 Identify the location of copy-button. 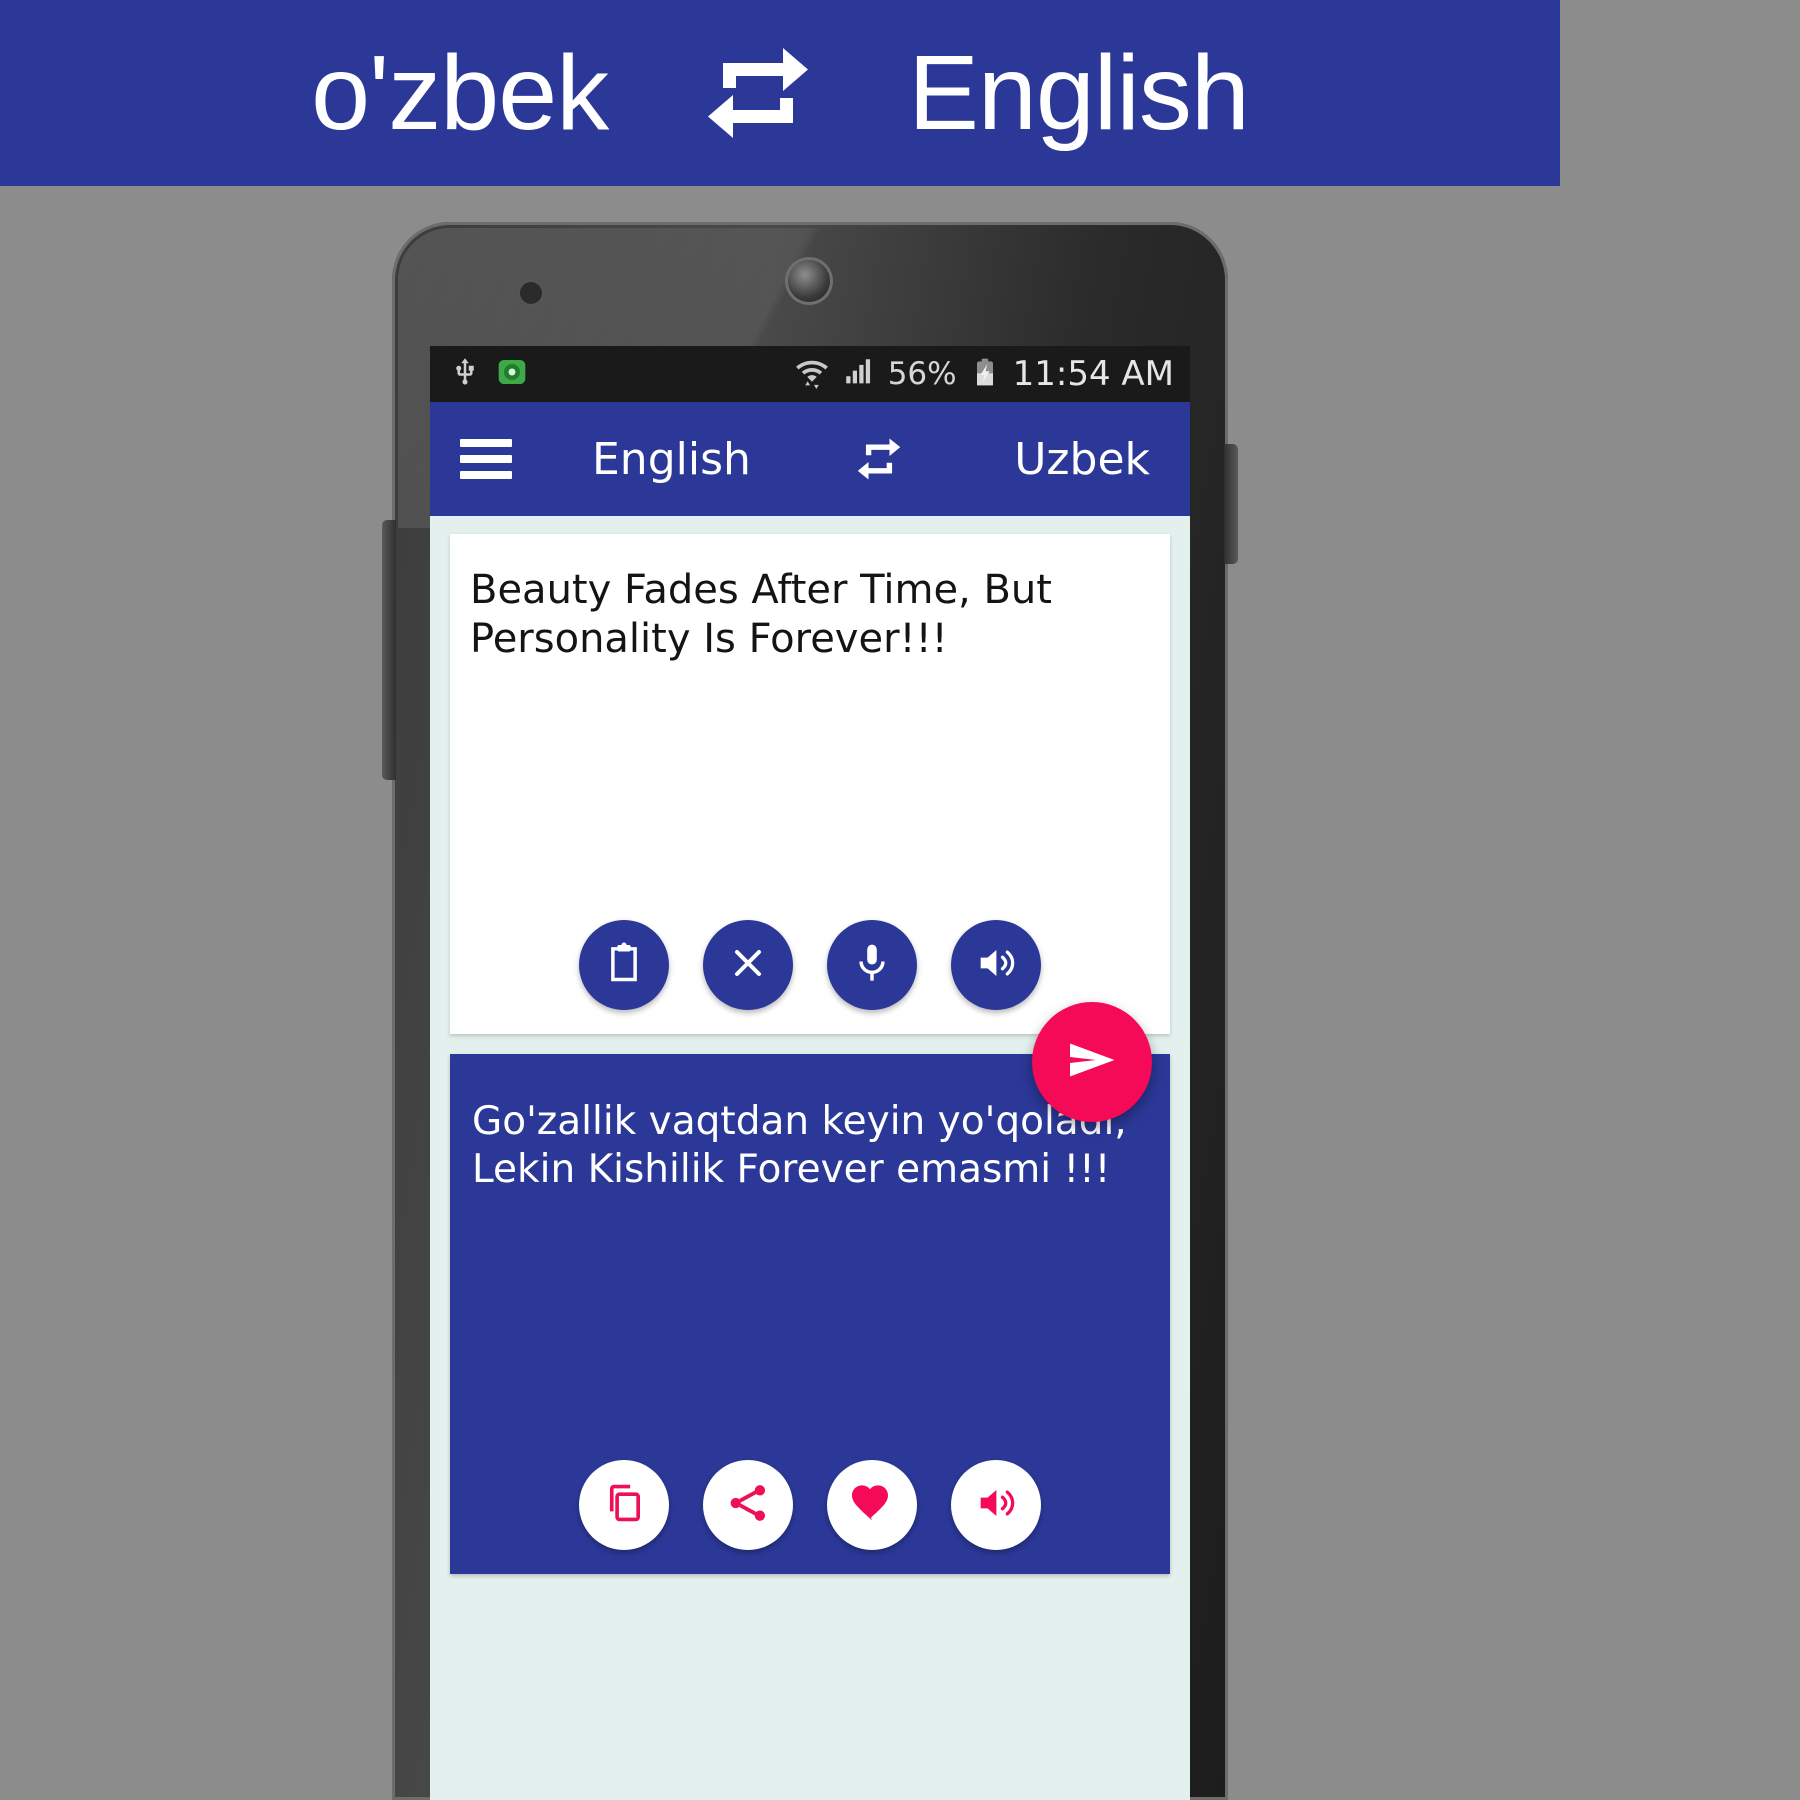
(624, 1505).